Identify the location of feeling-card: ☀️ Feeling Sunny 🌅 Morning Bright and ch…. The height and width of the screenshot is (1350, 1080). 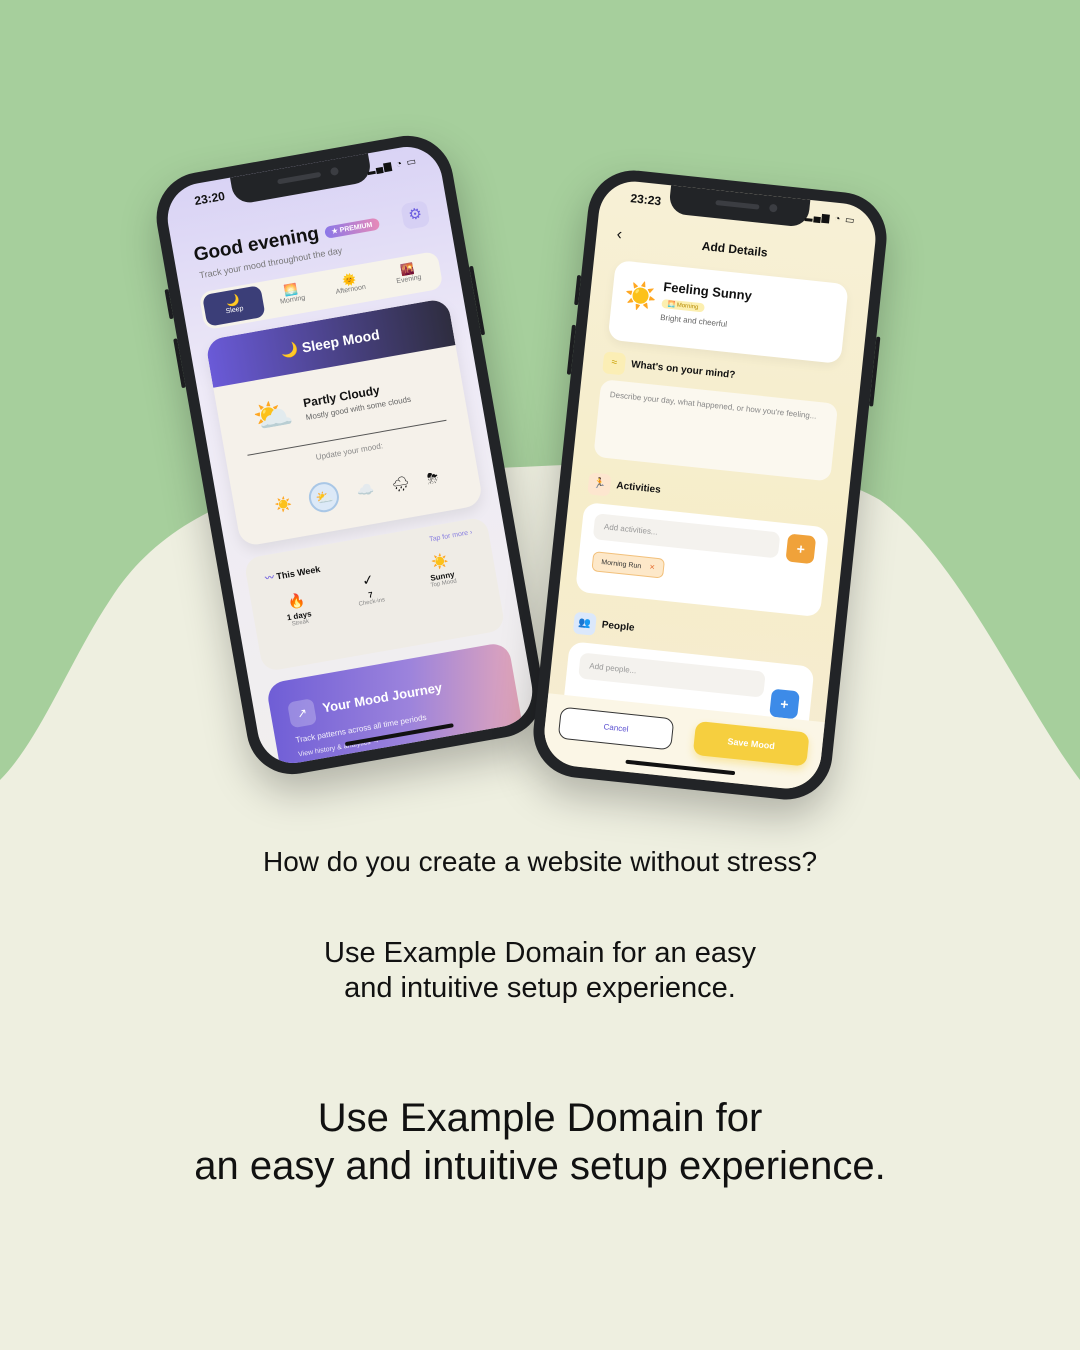
(728, 311).